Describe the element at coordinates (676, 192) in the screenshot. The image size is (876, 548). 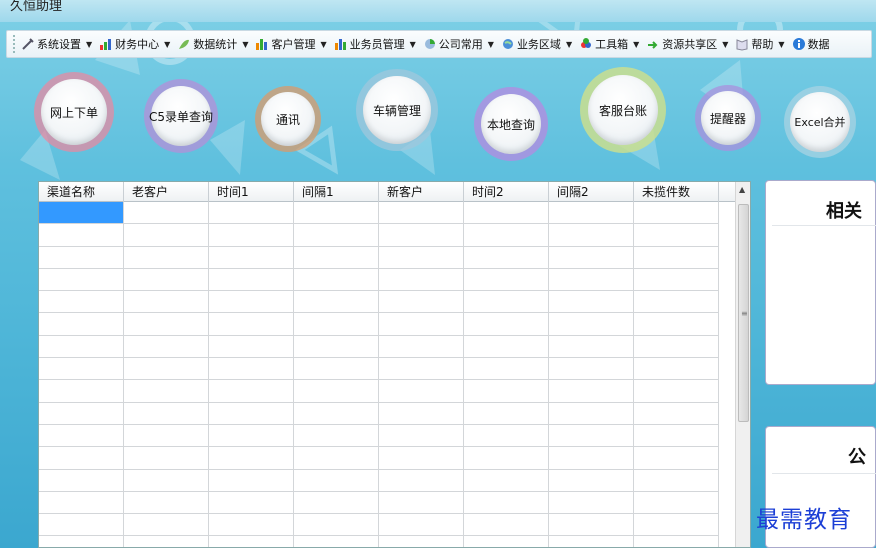
I see `column-header-uncollected: 未揽件数` at that location.